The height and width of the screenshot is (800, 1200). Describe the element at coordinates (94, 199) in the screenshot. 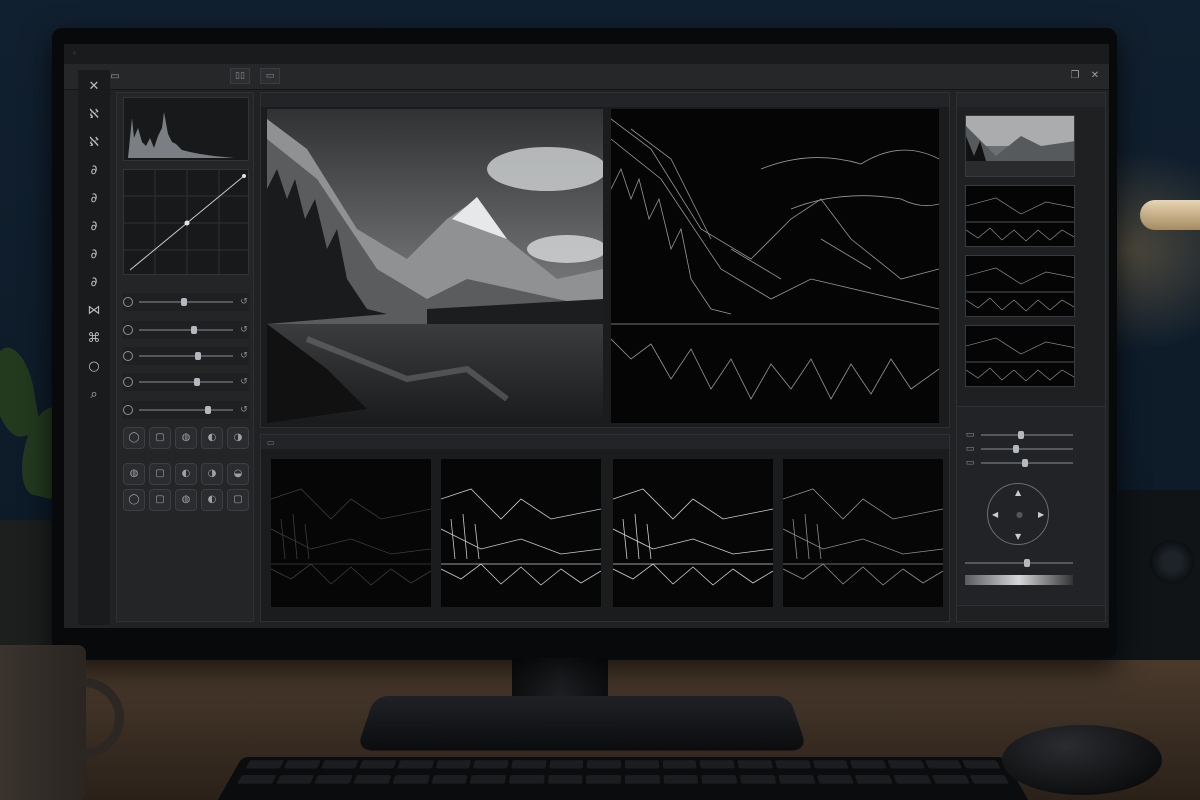

I see `tool-4-icon: ∂` at that location.